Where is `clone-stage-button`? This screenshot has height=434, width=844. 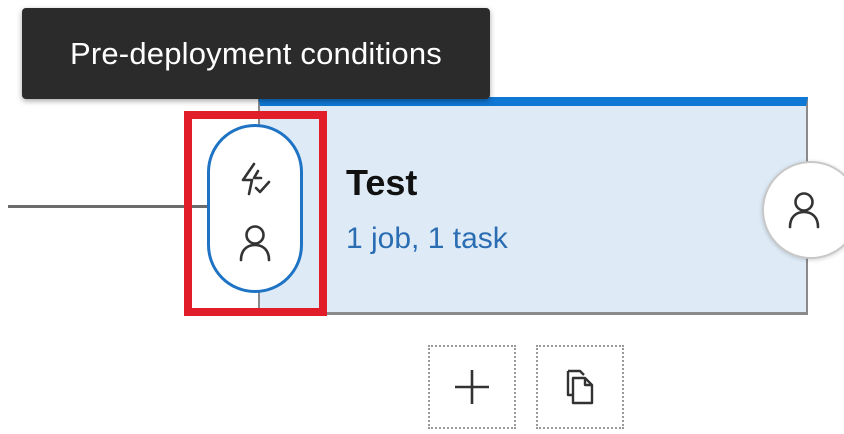
clone-stage-button is located at coordinates (580, 387).